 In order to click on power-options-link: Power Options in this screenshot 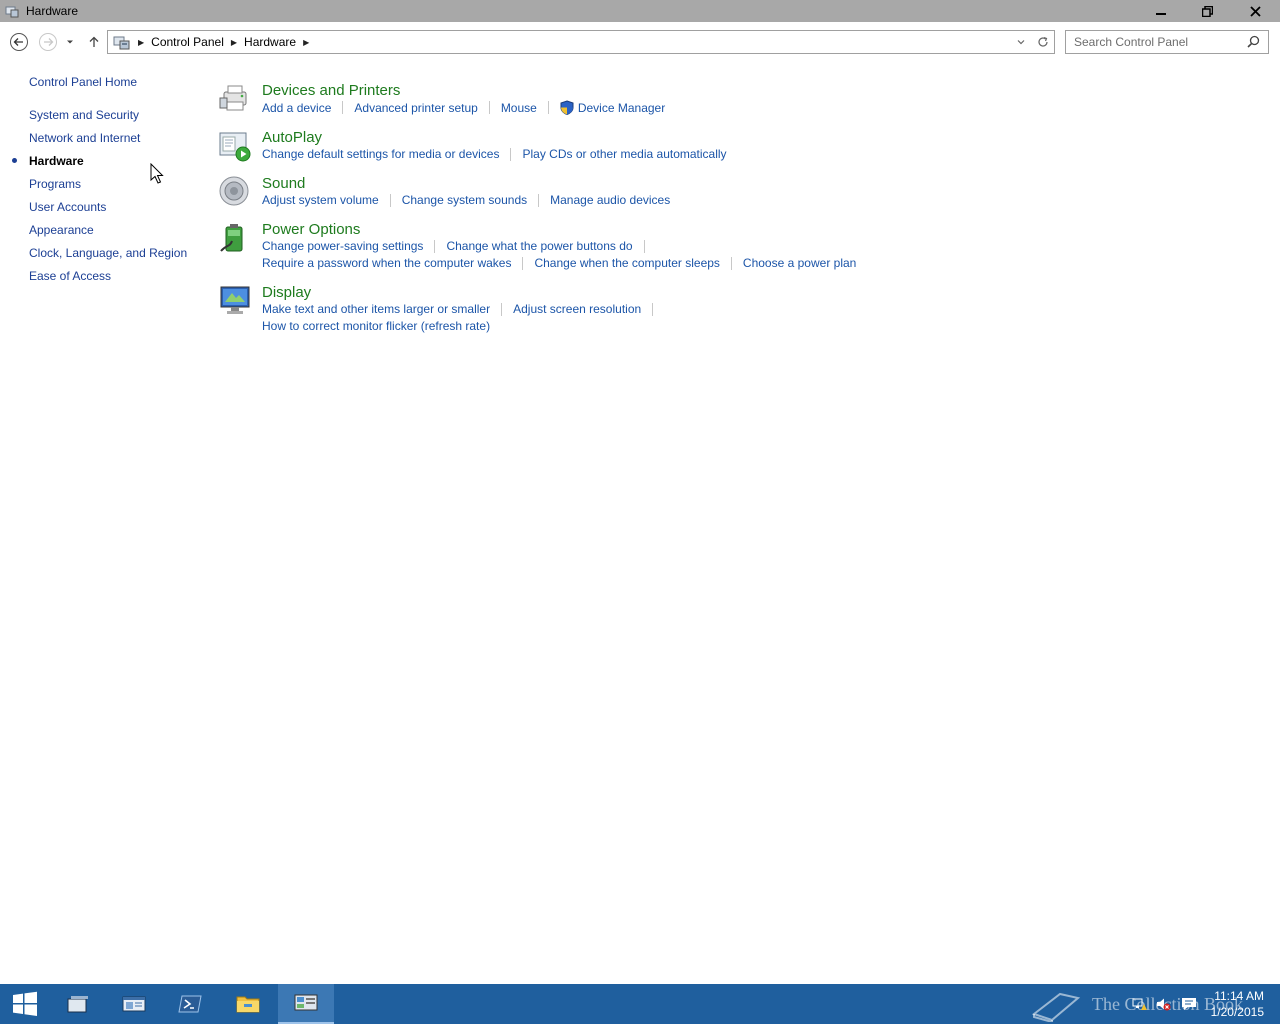, I will do `click(311, 229)`.